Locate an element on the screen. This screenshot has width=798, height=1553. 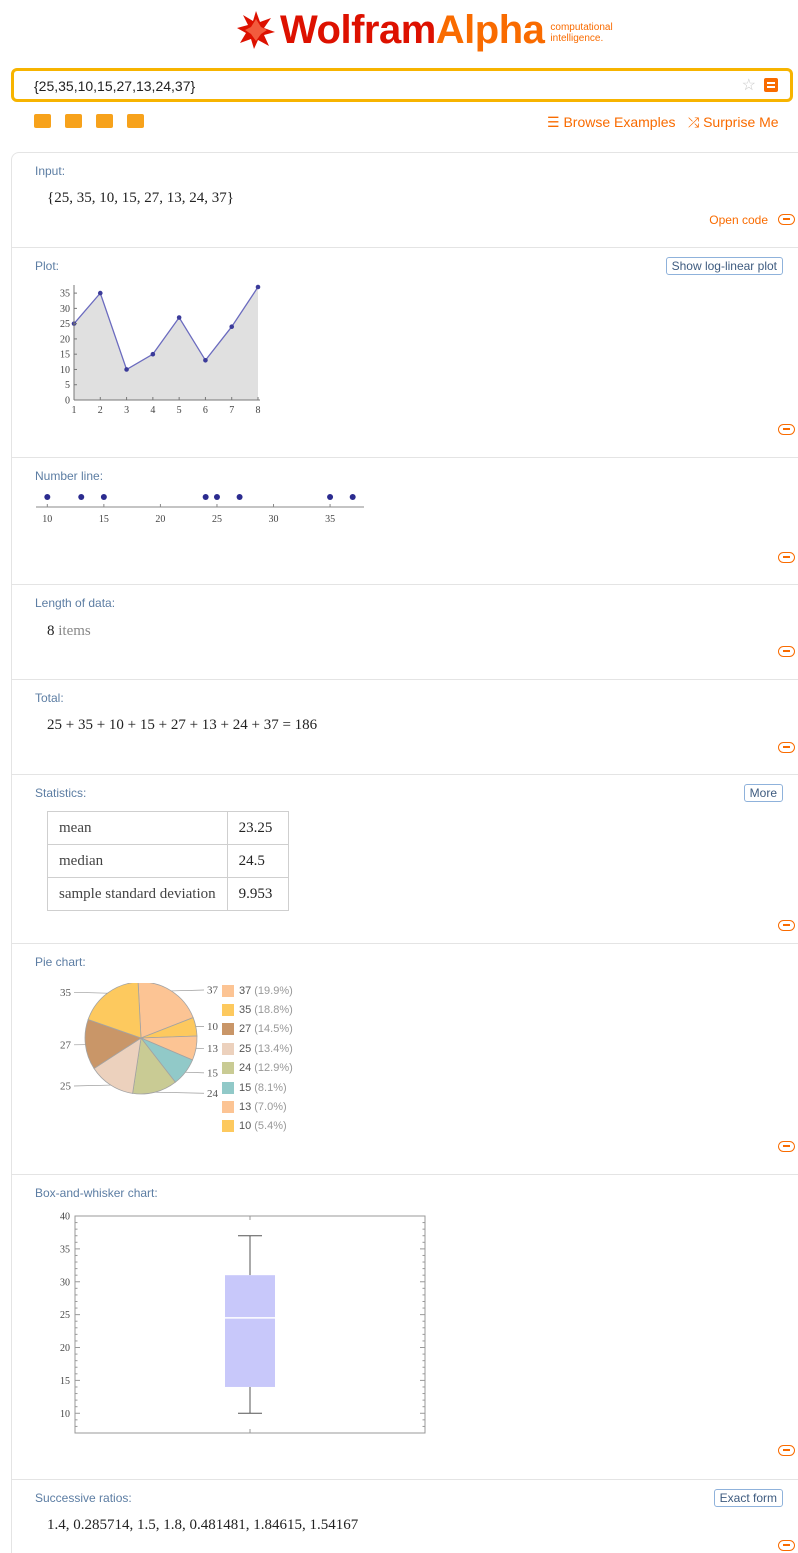
table-icon is located at coordinates (104, 121).